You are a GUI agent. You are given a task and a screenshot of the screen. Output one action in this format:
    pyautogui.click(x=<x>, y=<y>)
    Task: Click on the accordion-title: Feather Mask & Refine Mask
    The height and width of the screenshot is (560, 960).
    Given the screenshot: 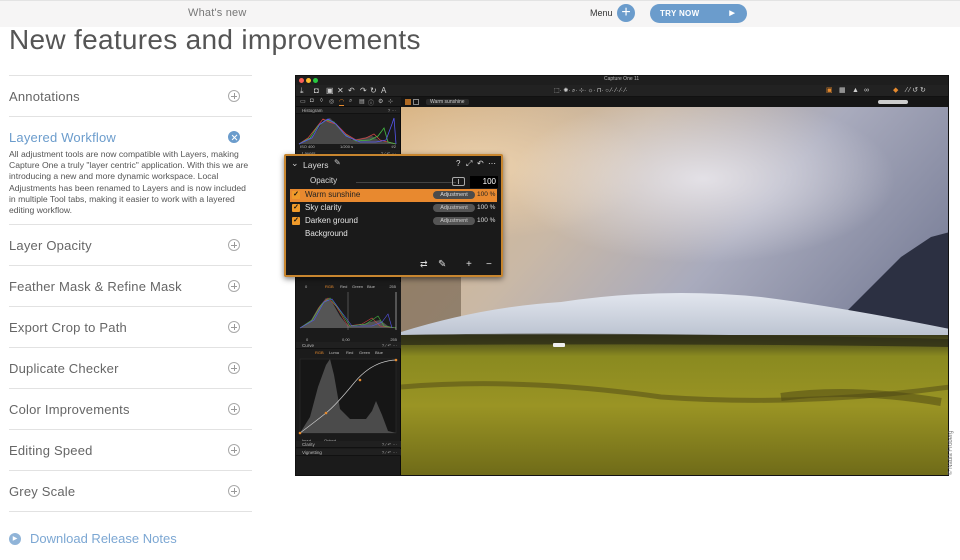 What is the action you would take?
    pyautogui.click(x=95, y=286)
    